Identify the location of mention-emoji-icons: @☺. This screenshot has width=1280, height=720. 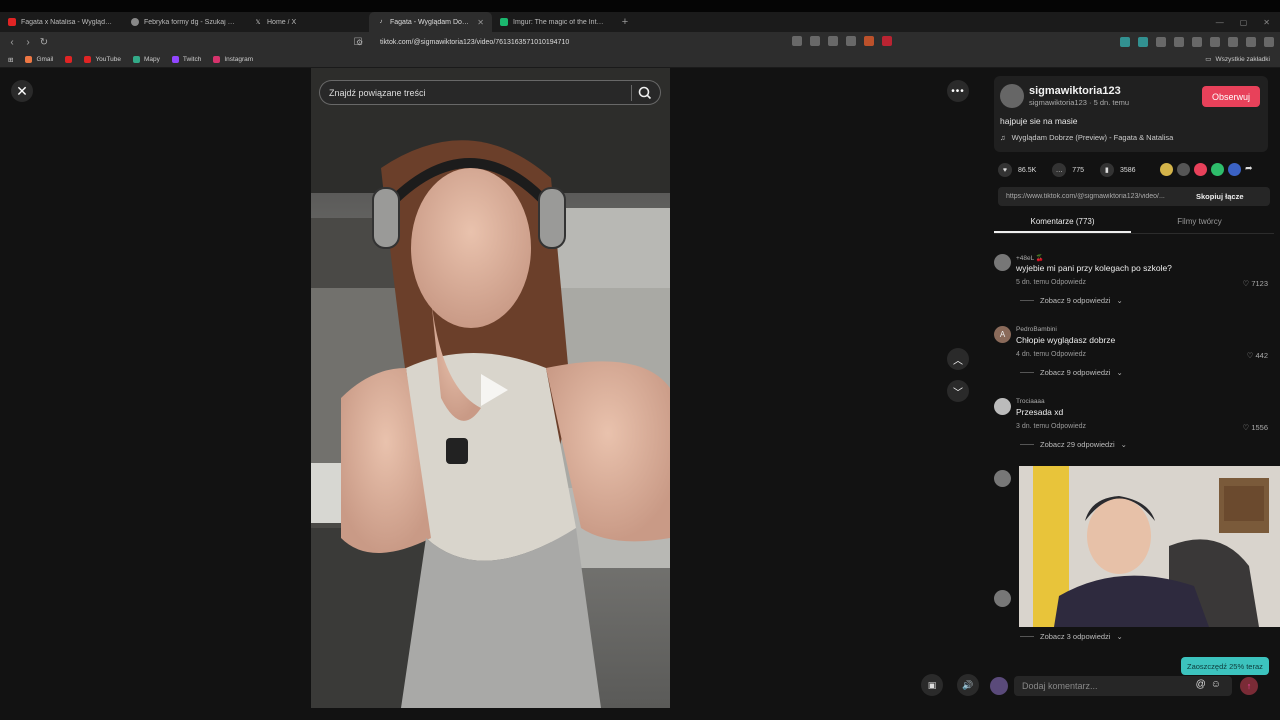
(1211, 684).